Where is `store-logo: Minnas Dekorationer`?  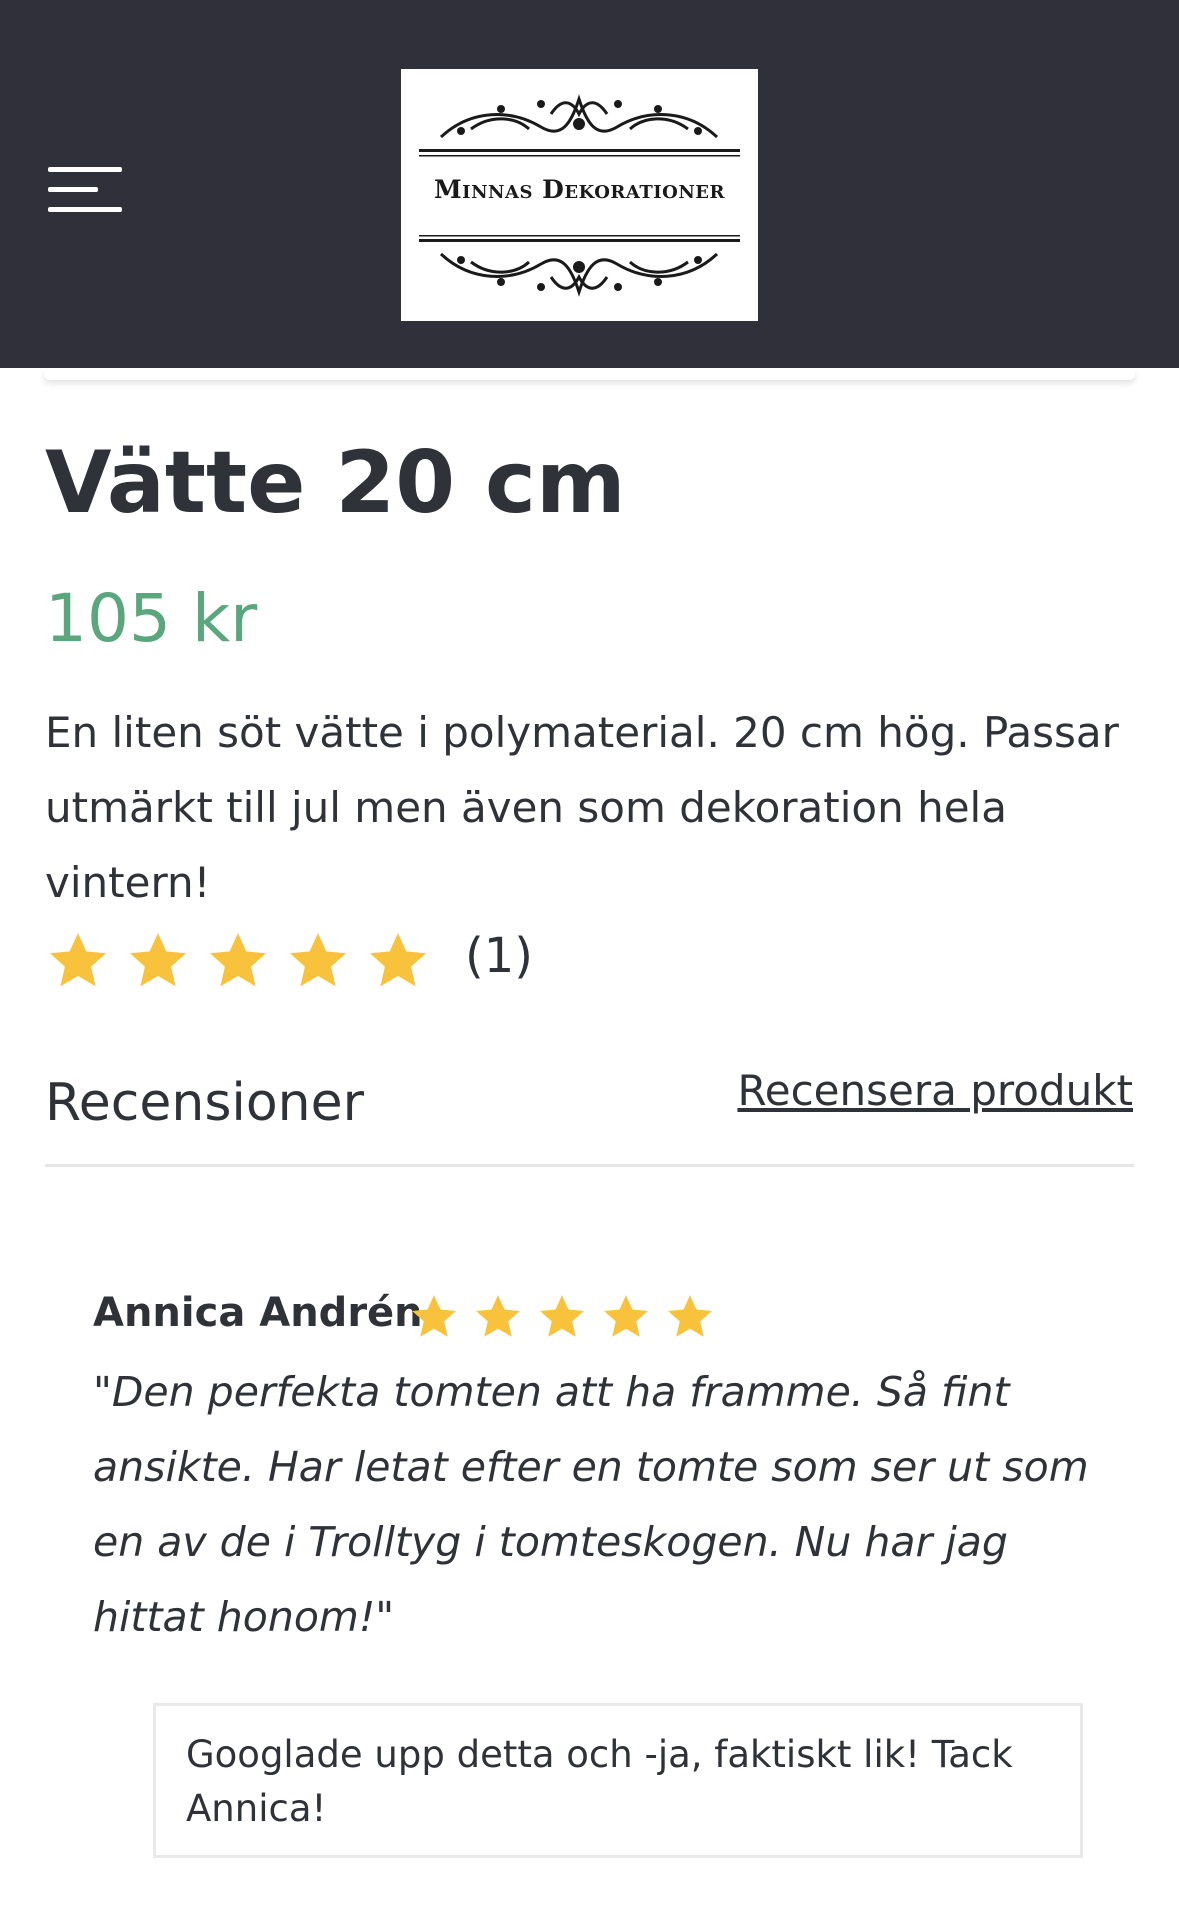 store-logo: Minnas Dekorationer is located at coordinates (579, 195).